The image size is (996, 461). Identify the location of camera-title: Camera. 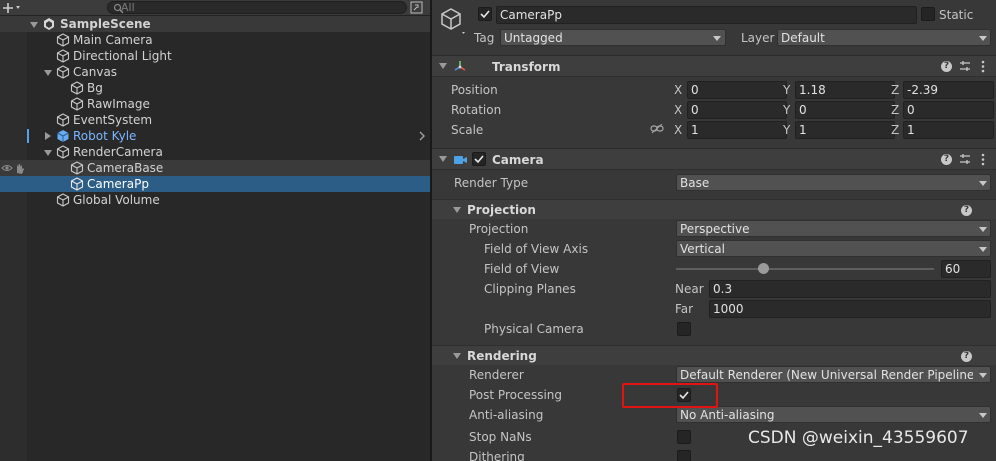
(518, 160).